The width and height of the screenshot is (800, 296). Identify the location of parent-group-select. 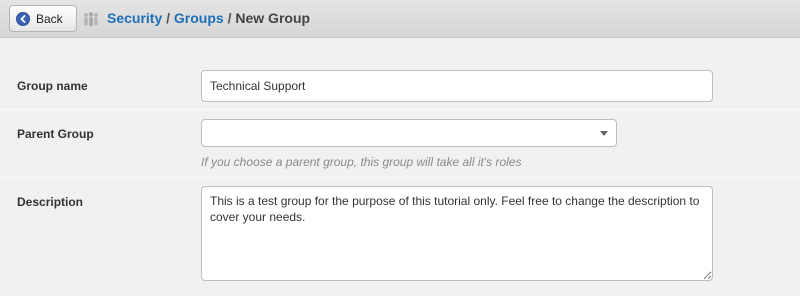
(409, 133).